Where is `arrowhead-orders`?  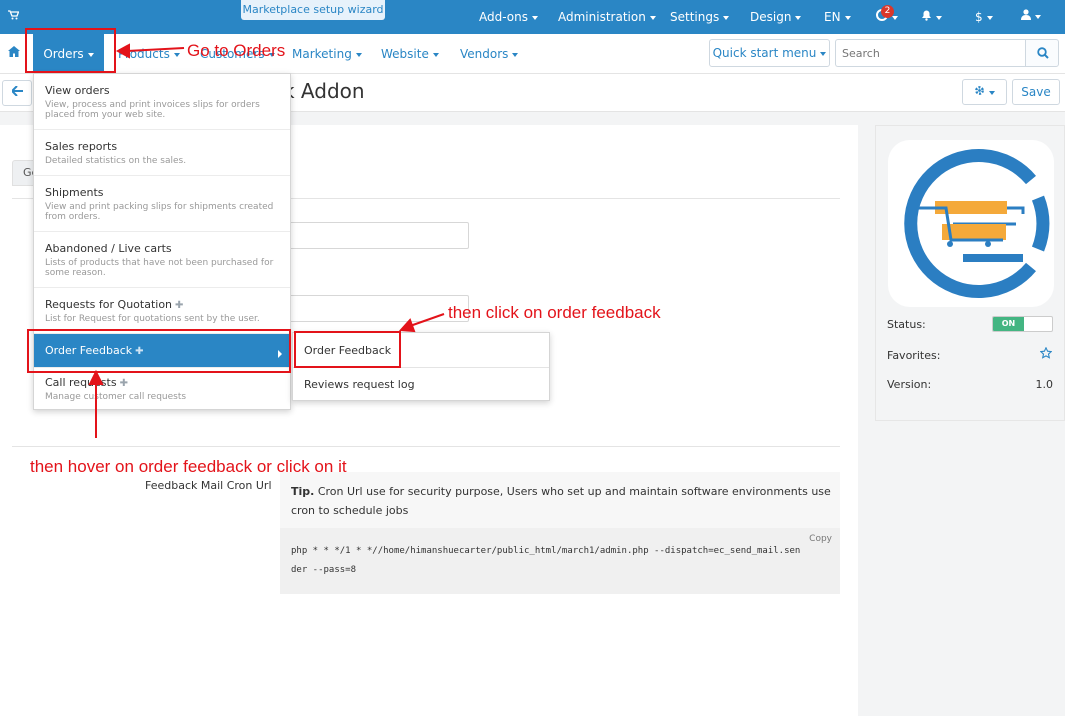
arrowhead-orders is located at coordinates (122, 51).